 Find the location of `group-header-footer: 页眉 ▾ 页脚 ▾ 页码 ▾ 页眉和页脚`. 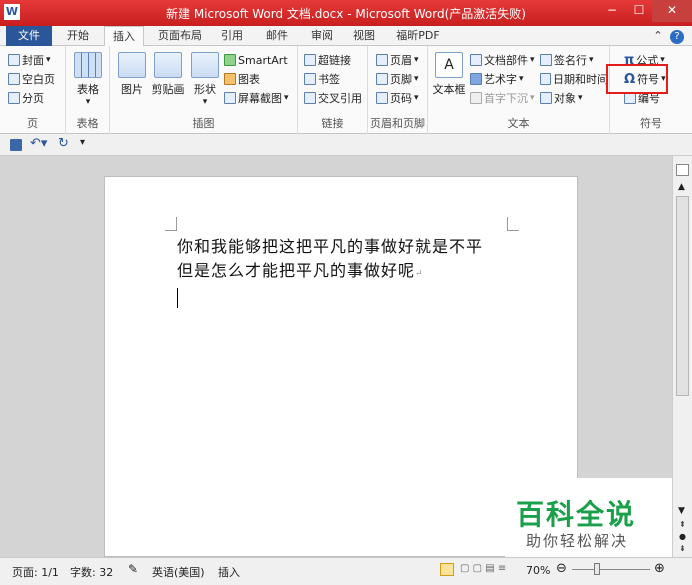

group-header-footer: 页眉 ▾ 页脚 ▾ 页码 ▾ 页眉和页脚 is located at coordinates (398, 90).